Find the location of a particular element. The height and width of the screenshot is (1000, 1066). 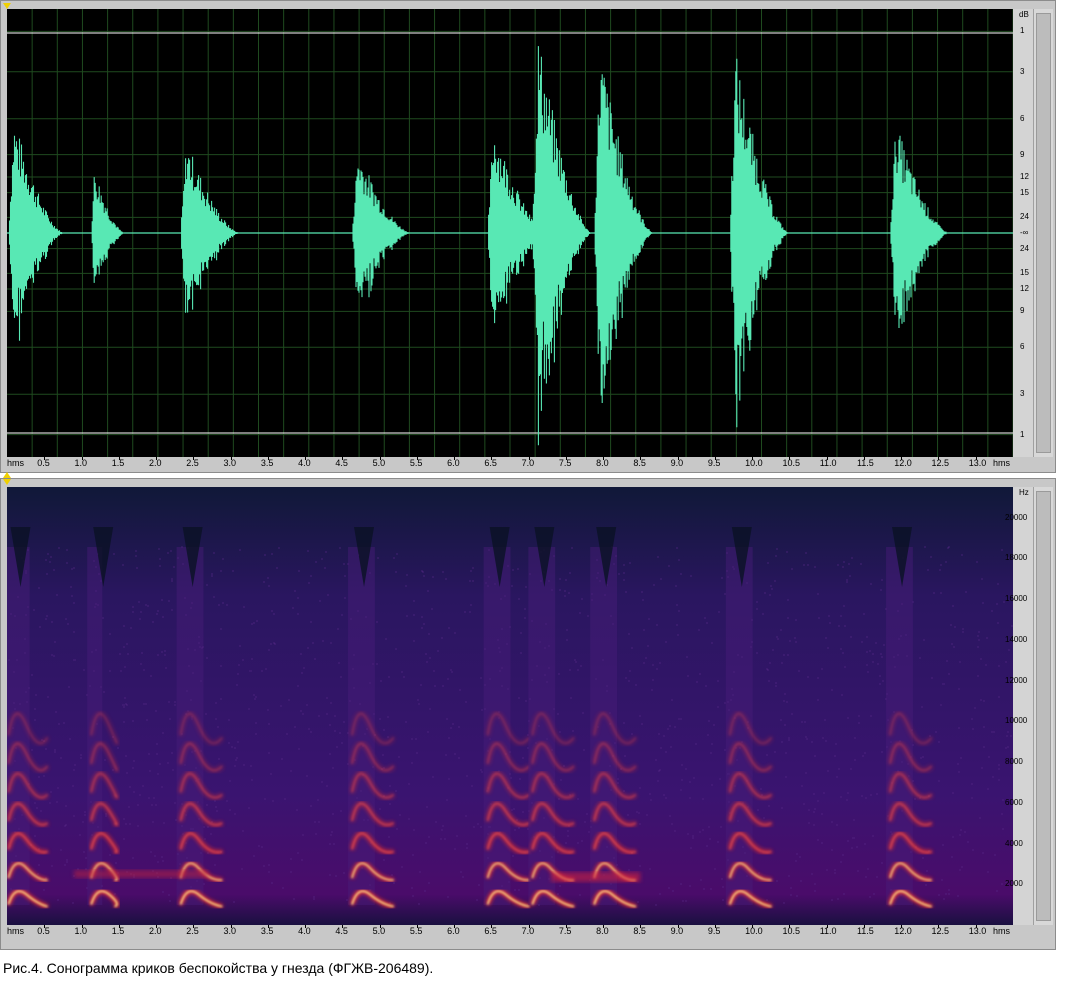

db-unit-label: dB is located at coordinates (1024, 14).